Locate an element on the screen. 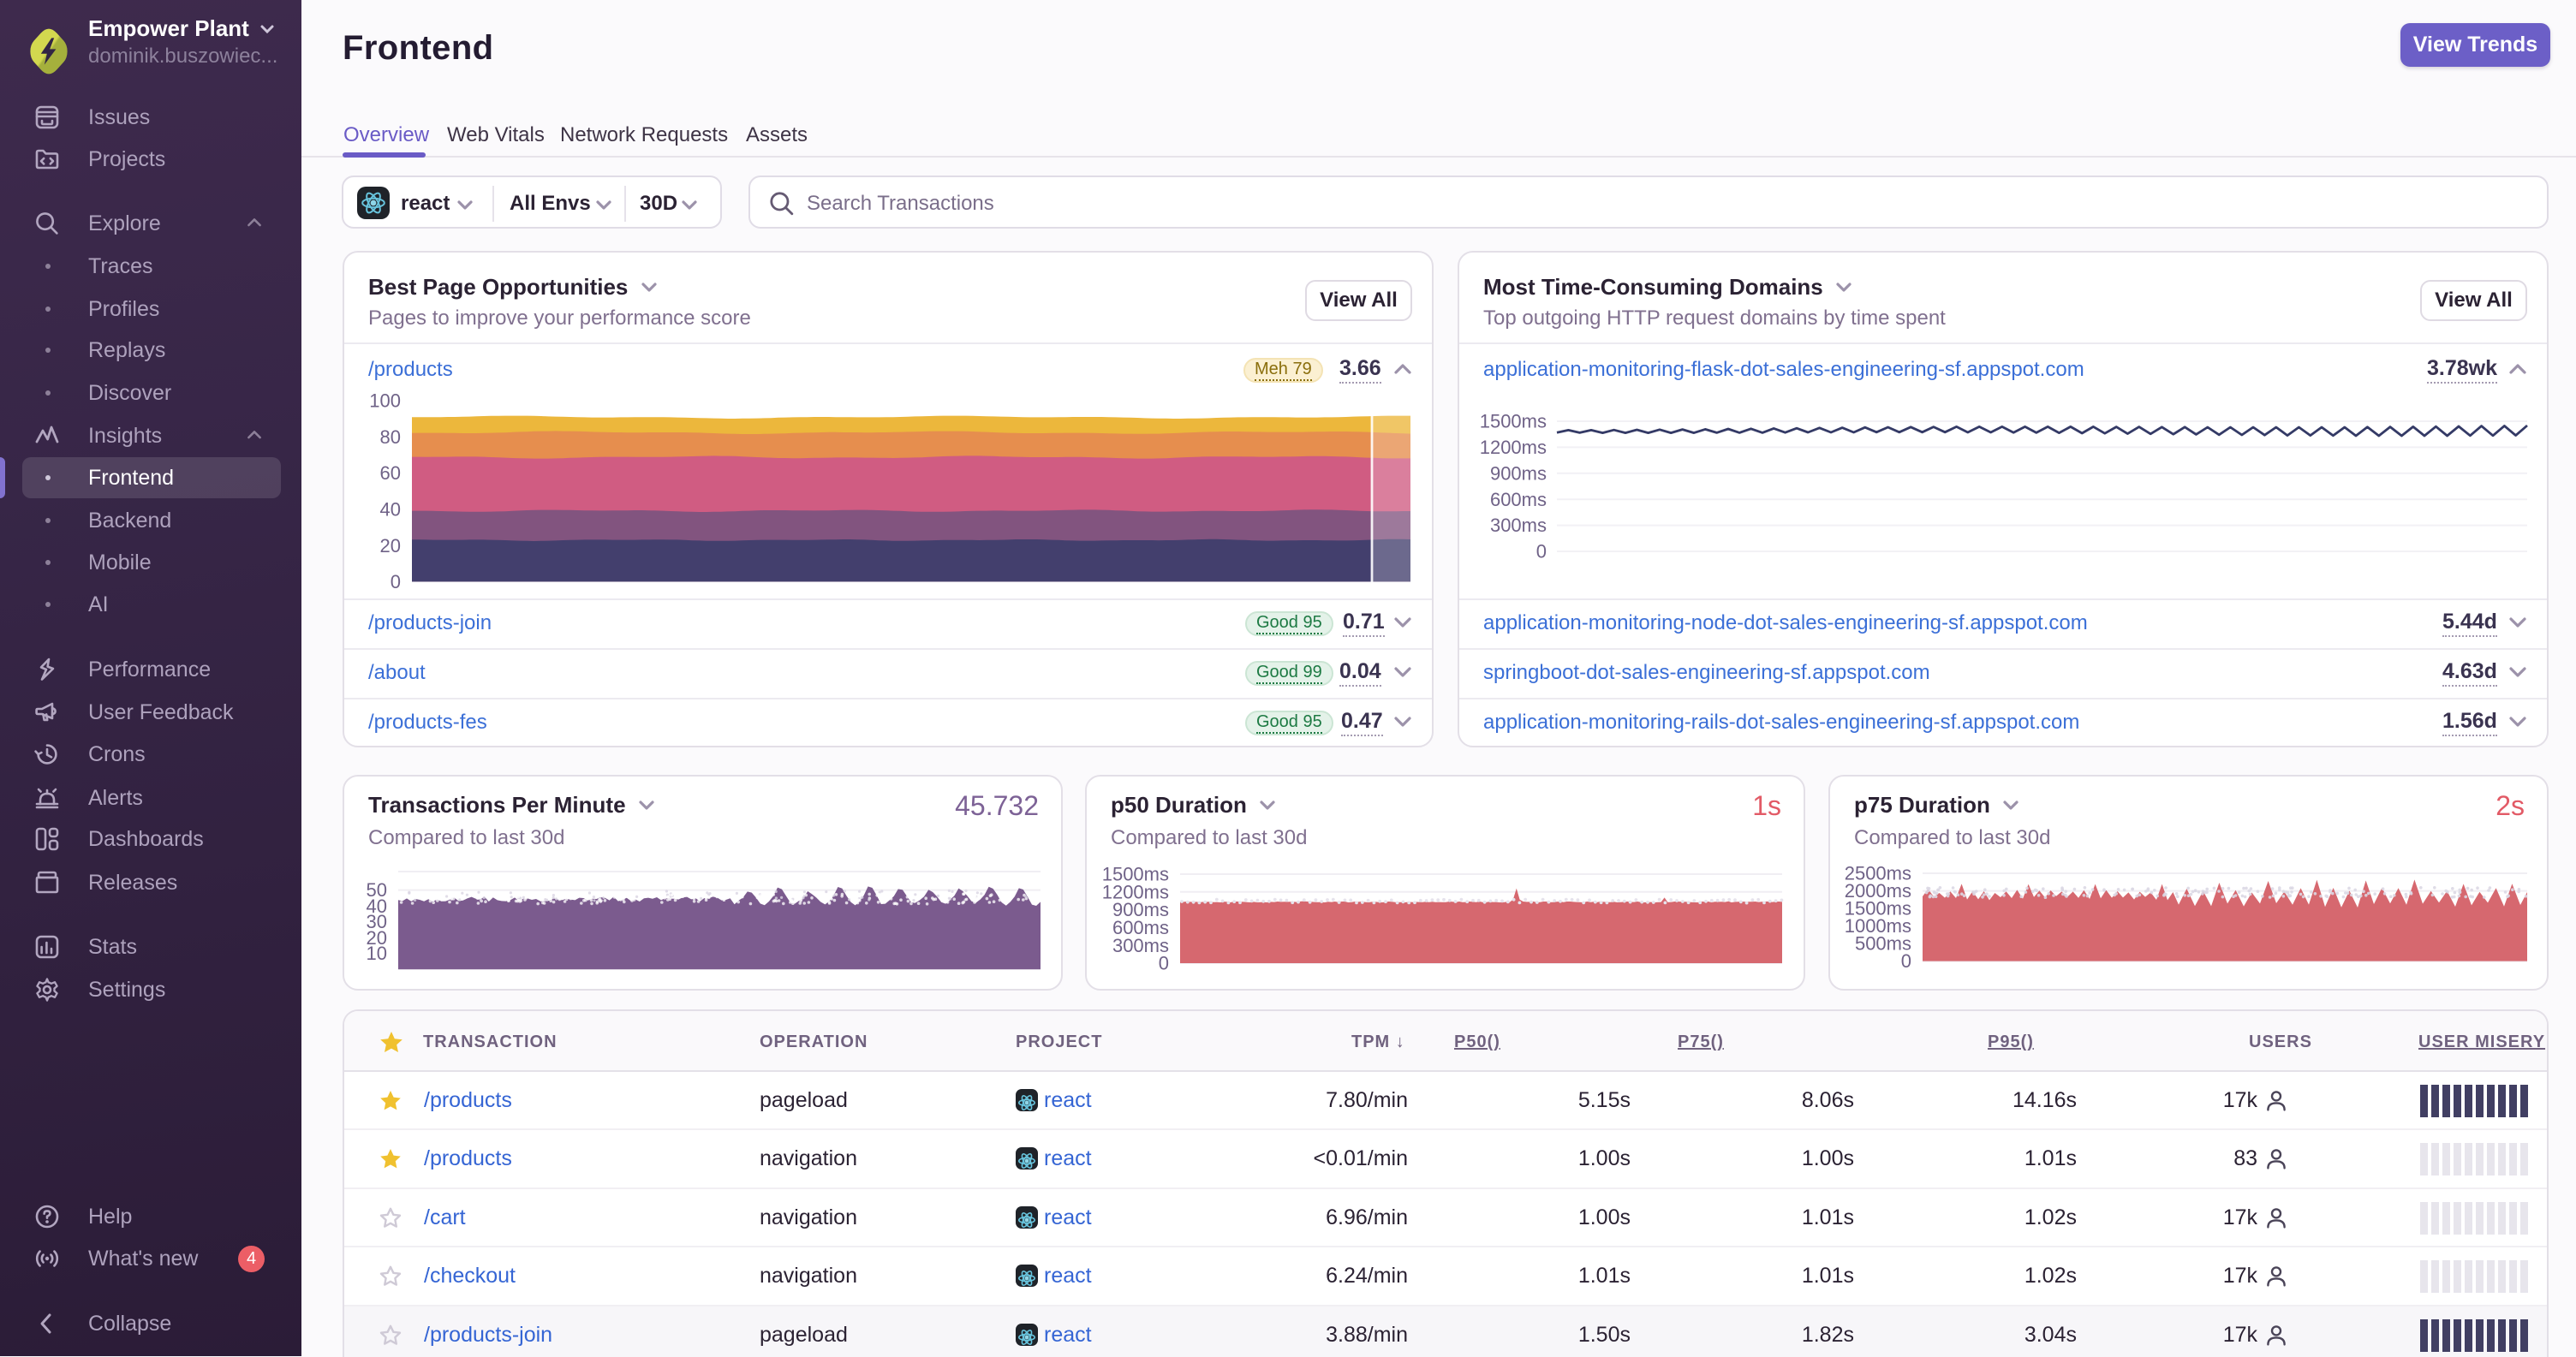 The width and height of the screenshot is (2576, 1357). svg-text: 10 is located at coordinates (377, 953).